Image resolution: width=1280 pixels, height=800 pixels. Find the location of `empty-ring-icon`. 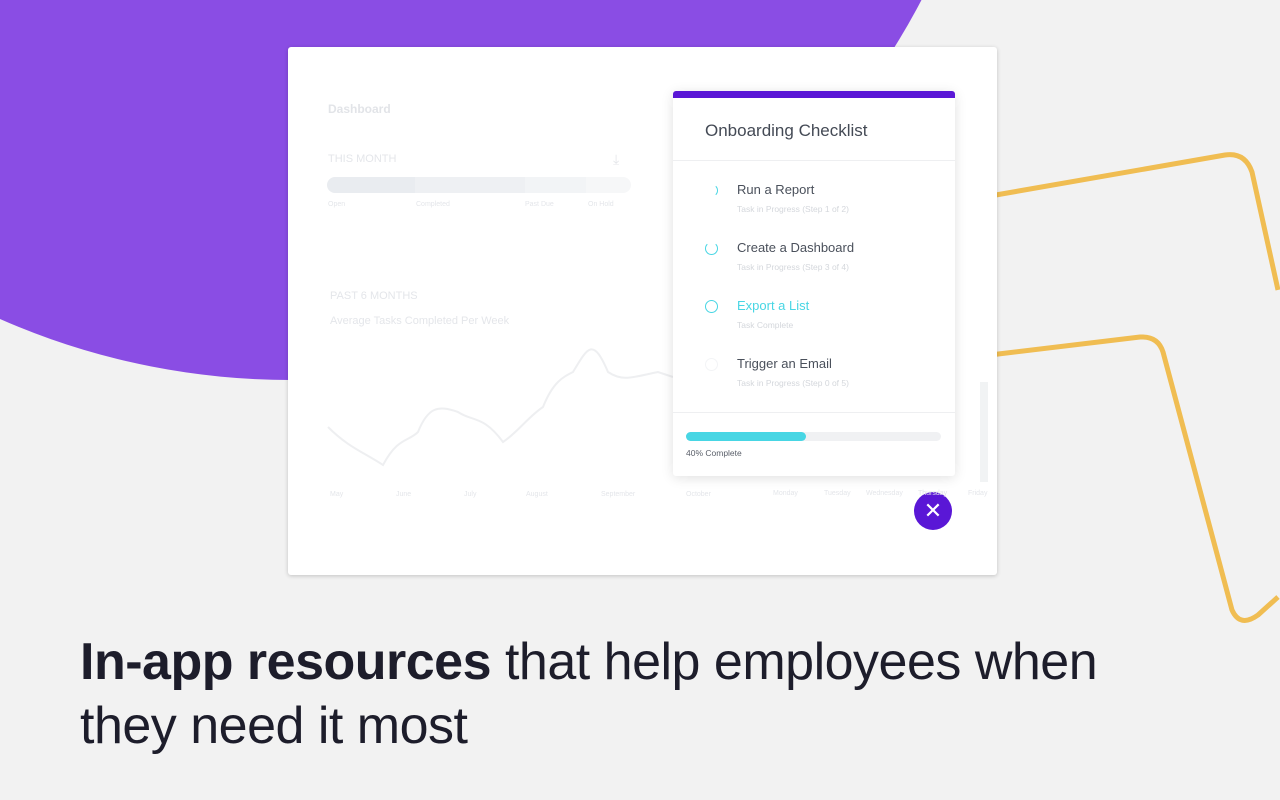

empty-ring-icon is located at coordinates (711, 364).